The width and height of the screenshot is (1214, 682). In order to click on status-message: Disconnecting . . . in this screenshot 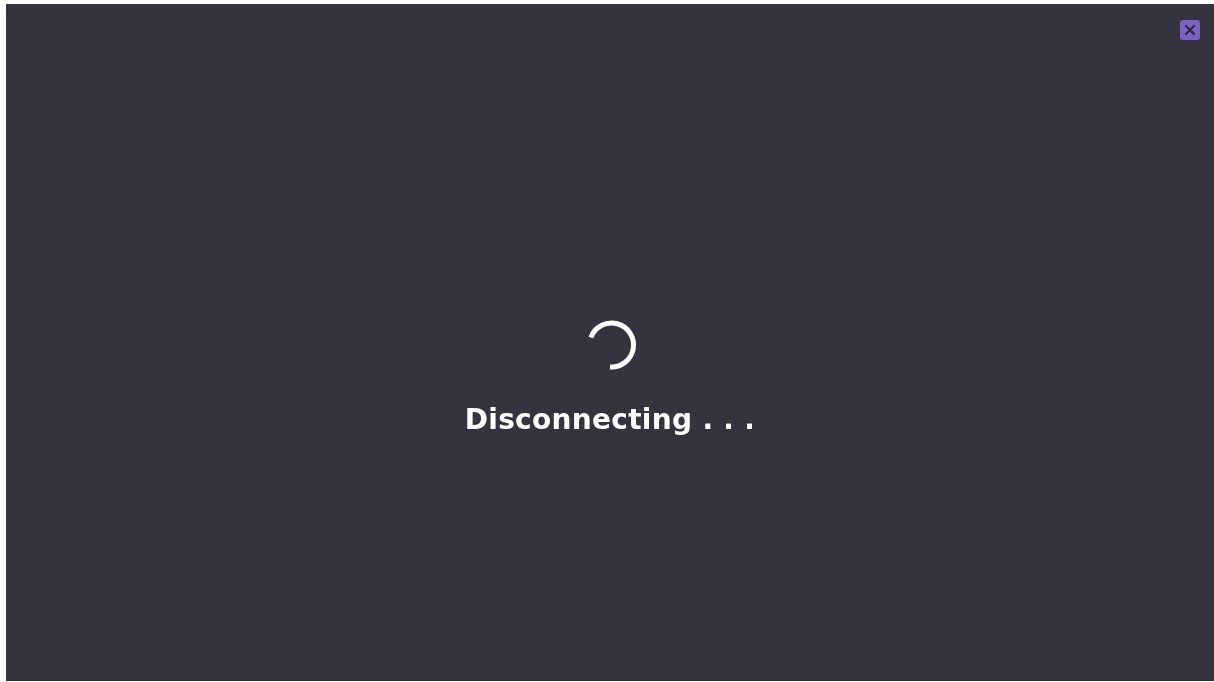, I will do `click(610, 419)`.